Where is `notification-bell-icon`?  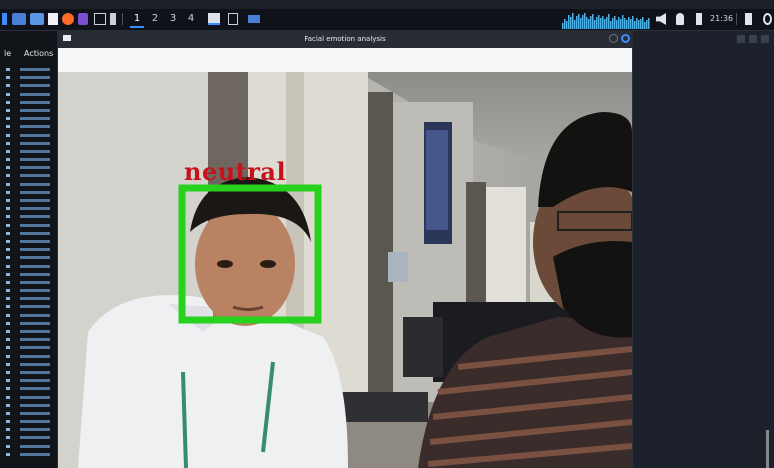 notification-bell-icon is located at coordinates (680, 19).